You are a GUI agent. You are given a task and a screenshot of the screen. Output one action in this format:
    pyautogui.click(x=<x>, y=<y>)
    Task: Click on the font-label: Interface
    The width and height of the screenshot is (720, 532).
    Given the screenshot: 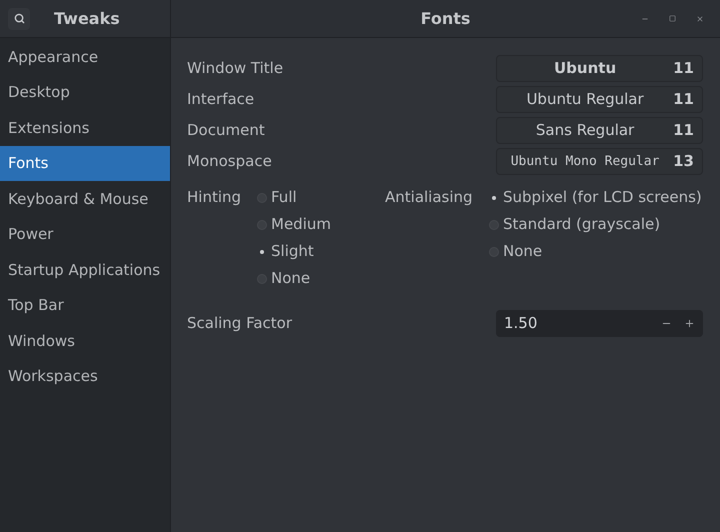 What is the action you would take?
    pyautogui.click(x=221, y=99)
    